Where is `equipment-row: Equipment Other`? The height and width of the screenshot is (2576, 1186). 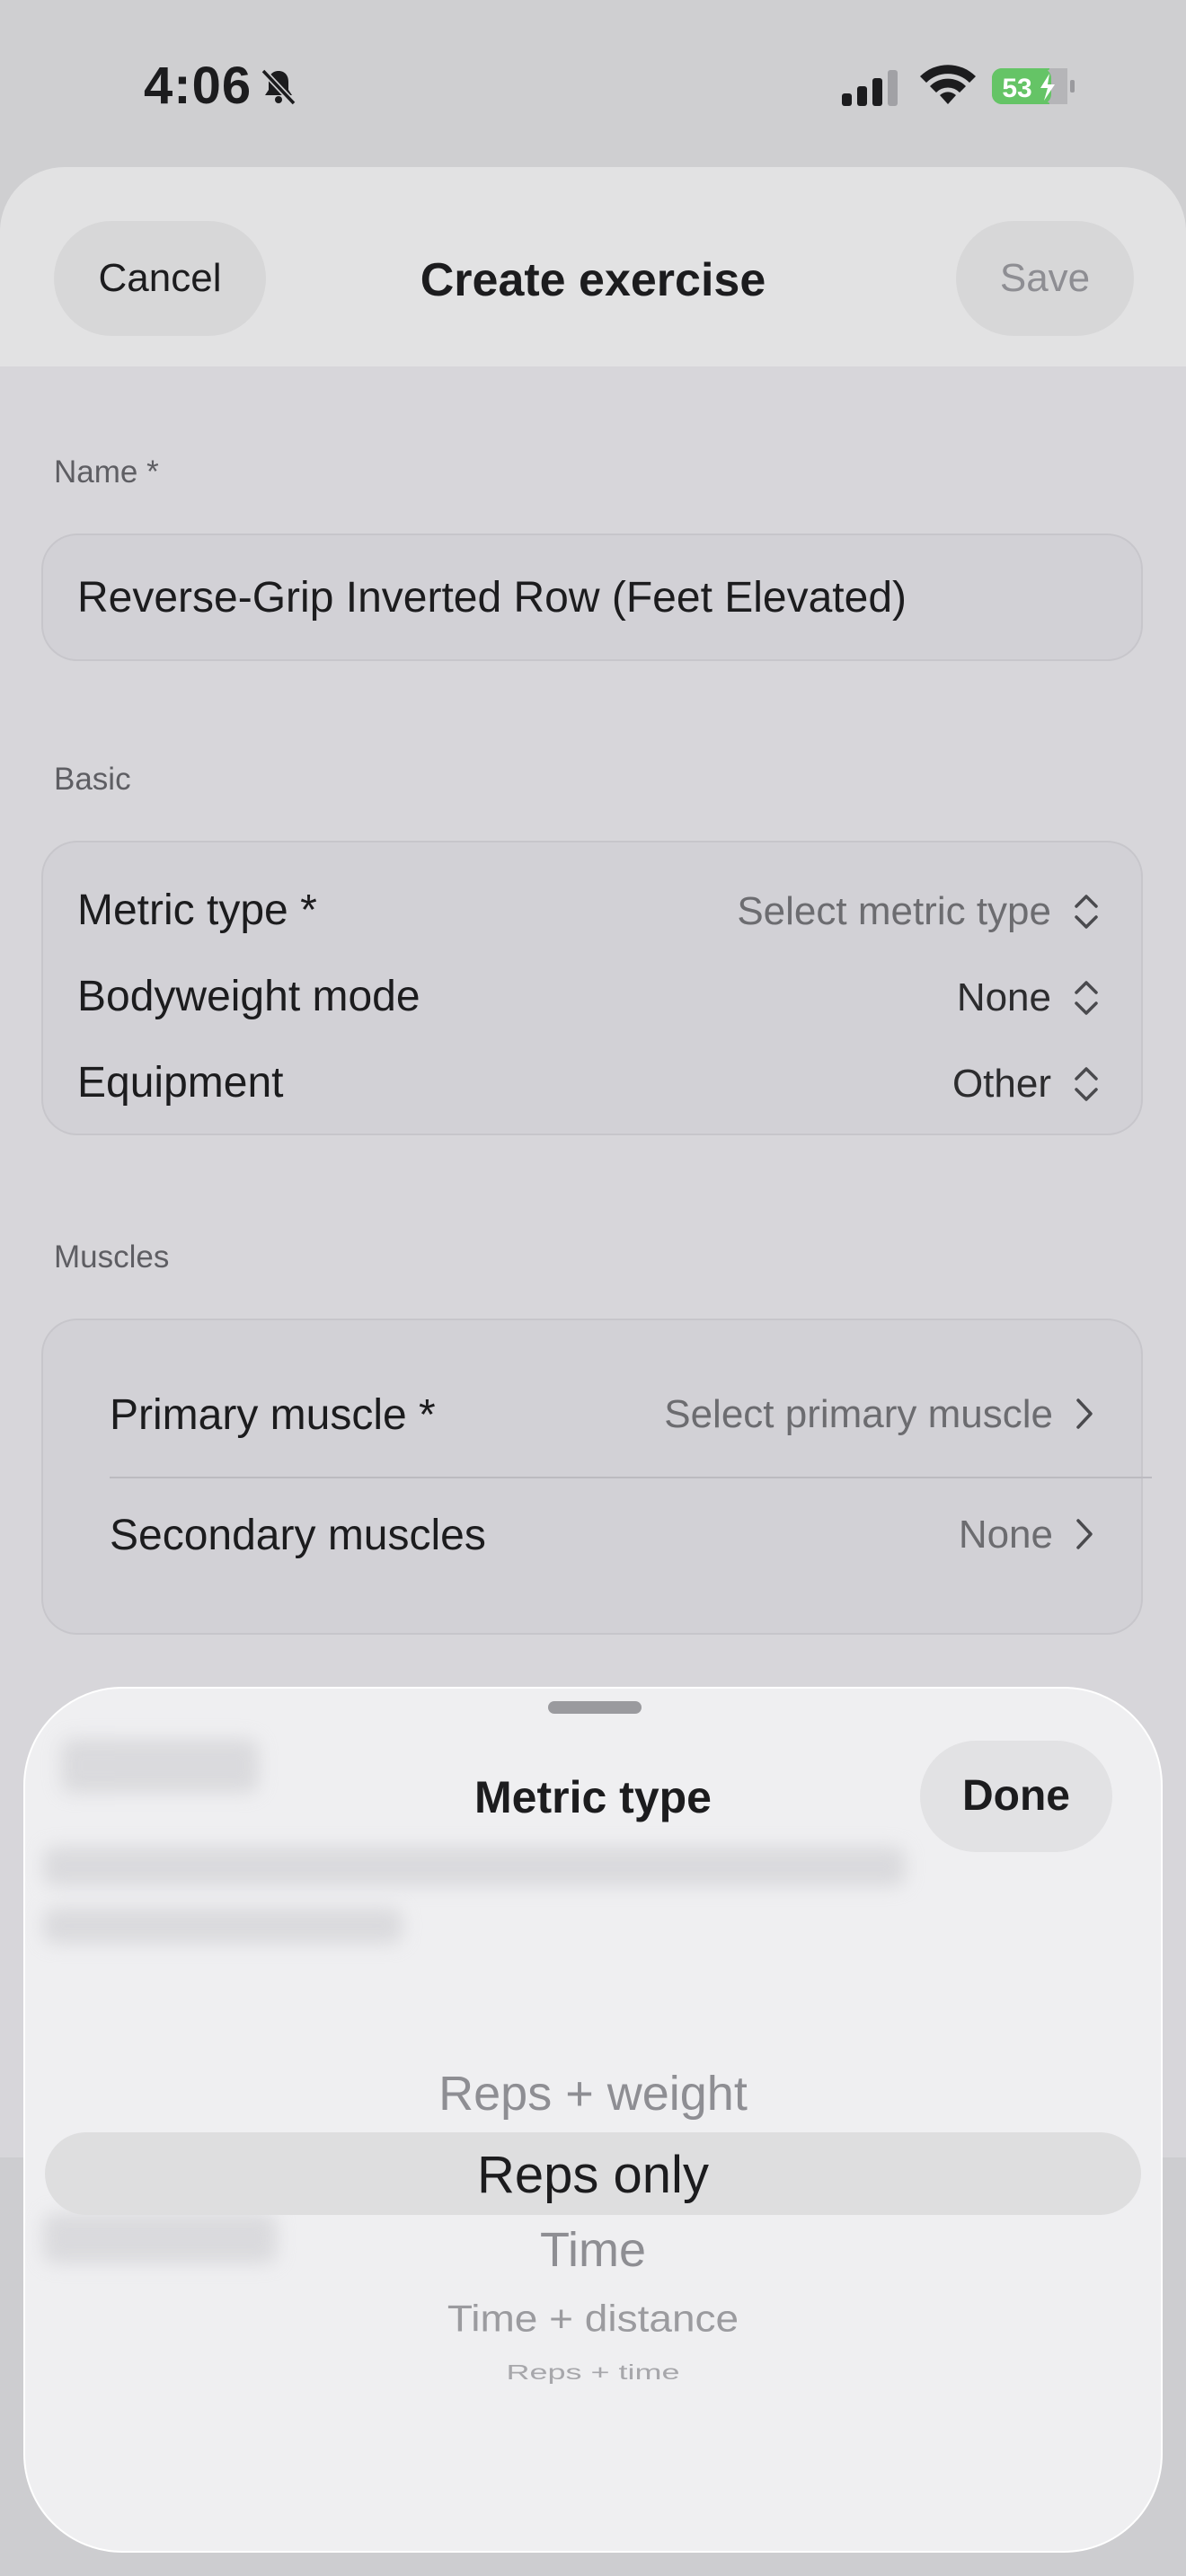 equipment-row: Equipment Other is located at coordinates (589, 1083).